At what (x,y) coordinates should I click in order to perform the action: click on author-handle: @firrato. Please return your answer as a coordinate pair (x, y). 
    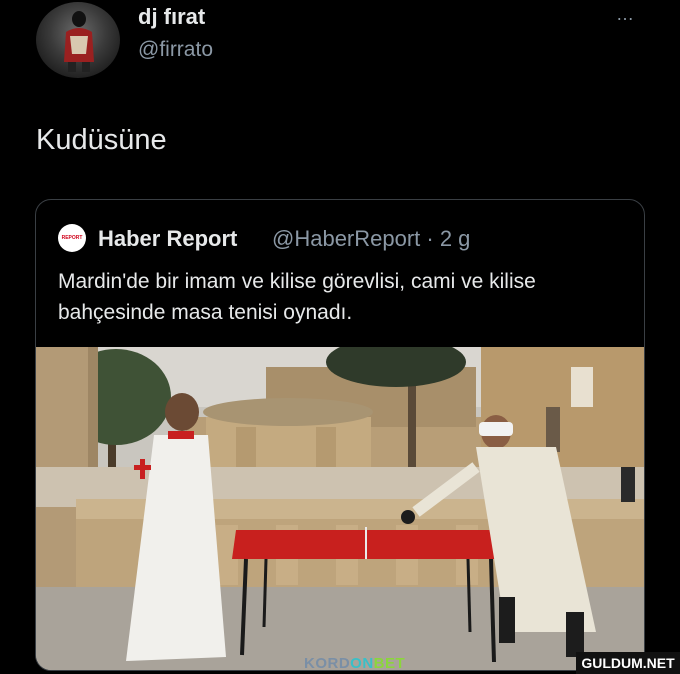
    Looking at the image, I should click on (175, 50).